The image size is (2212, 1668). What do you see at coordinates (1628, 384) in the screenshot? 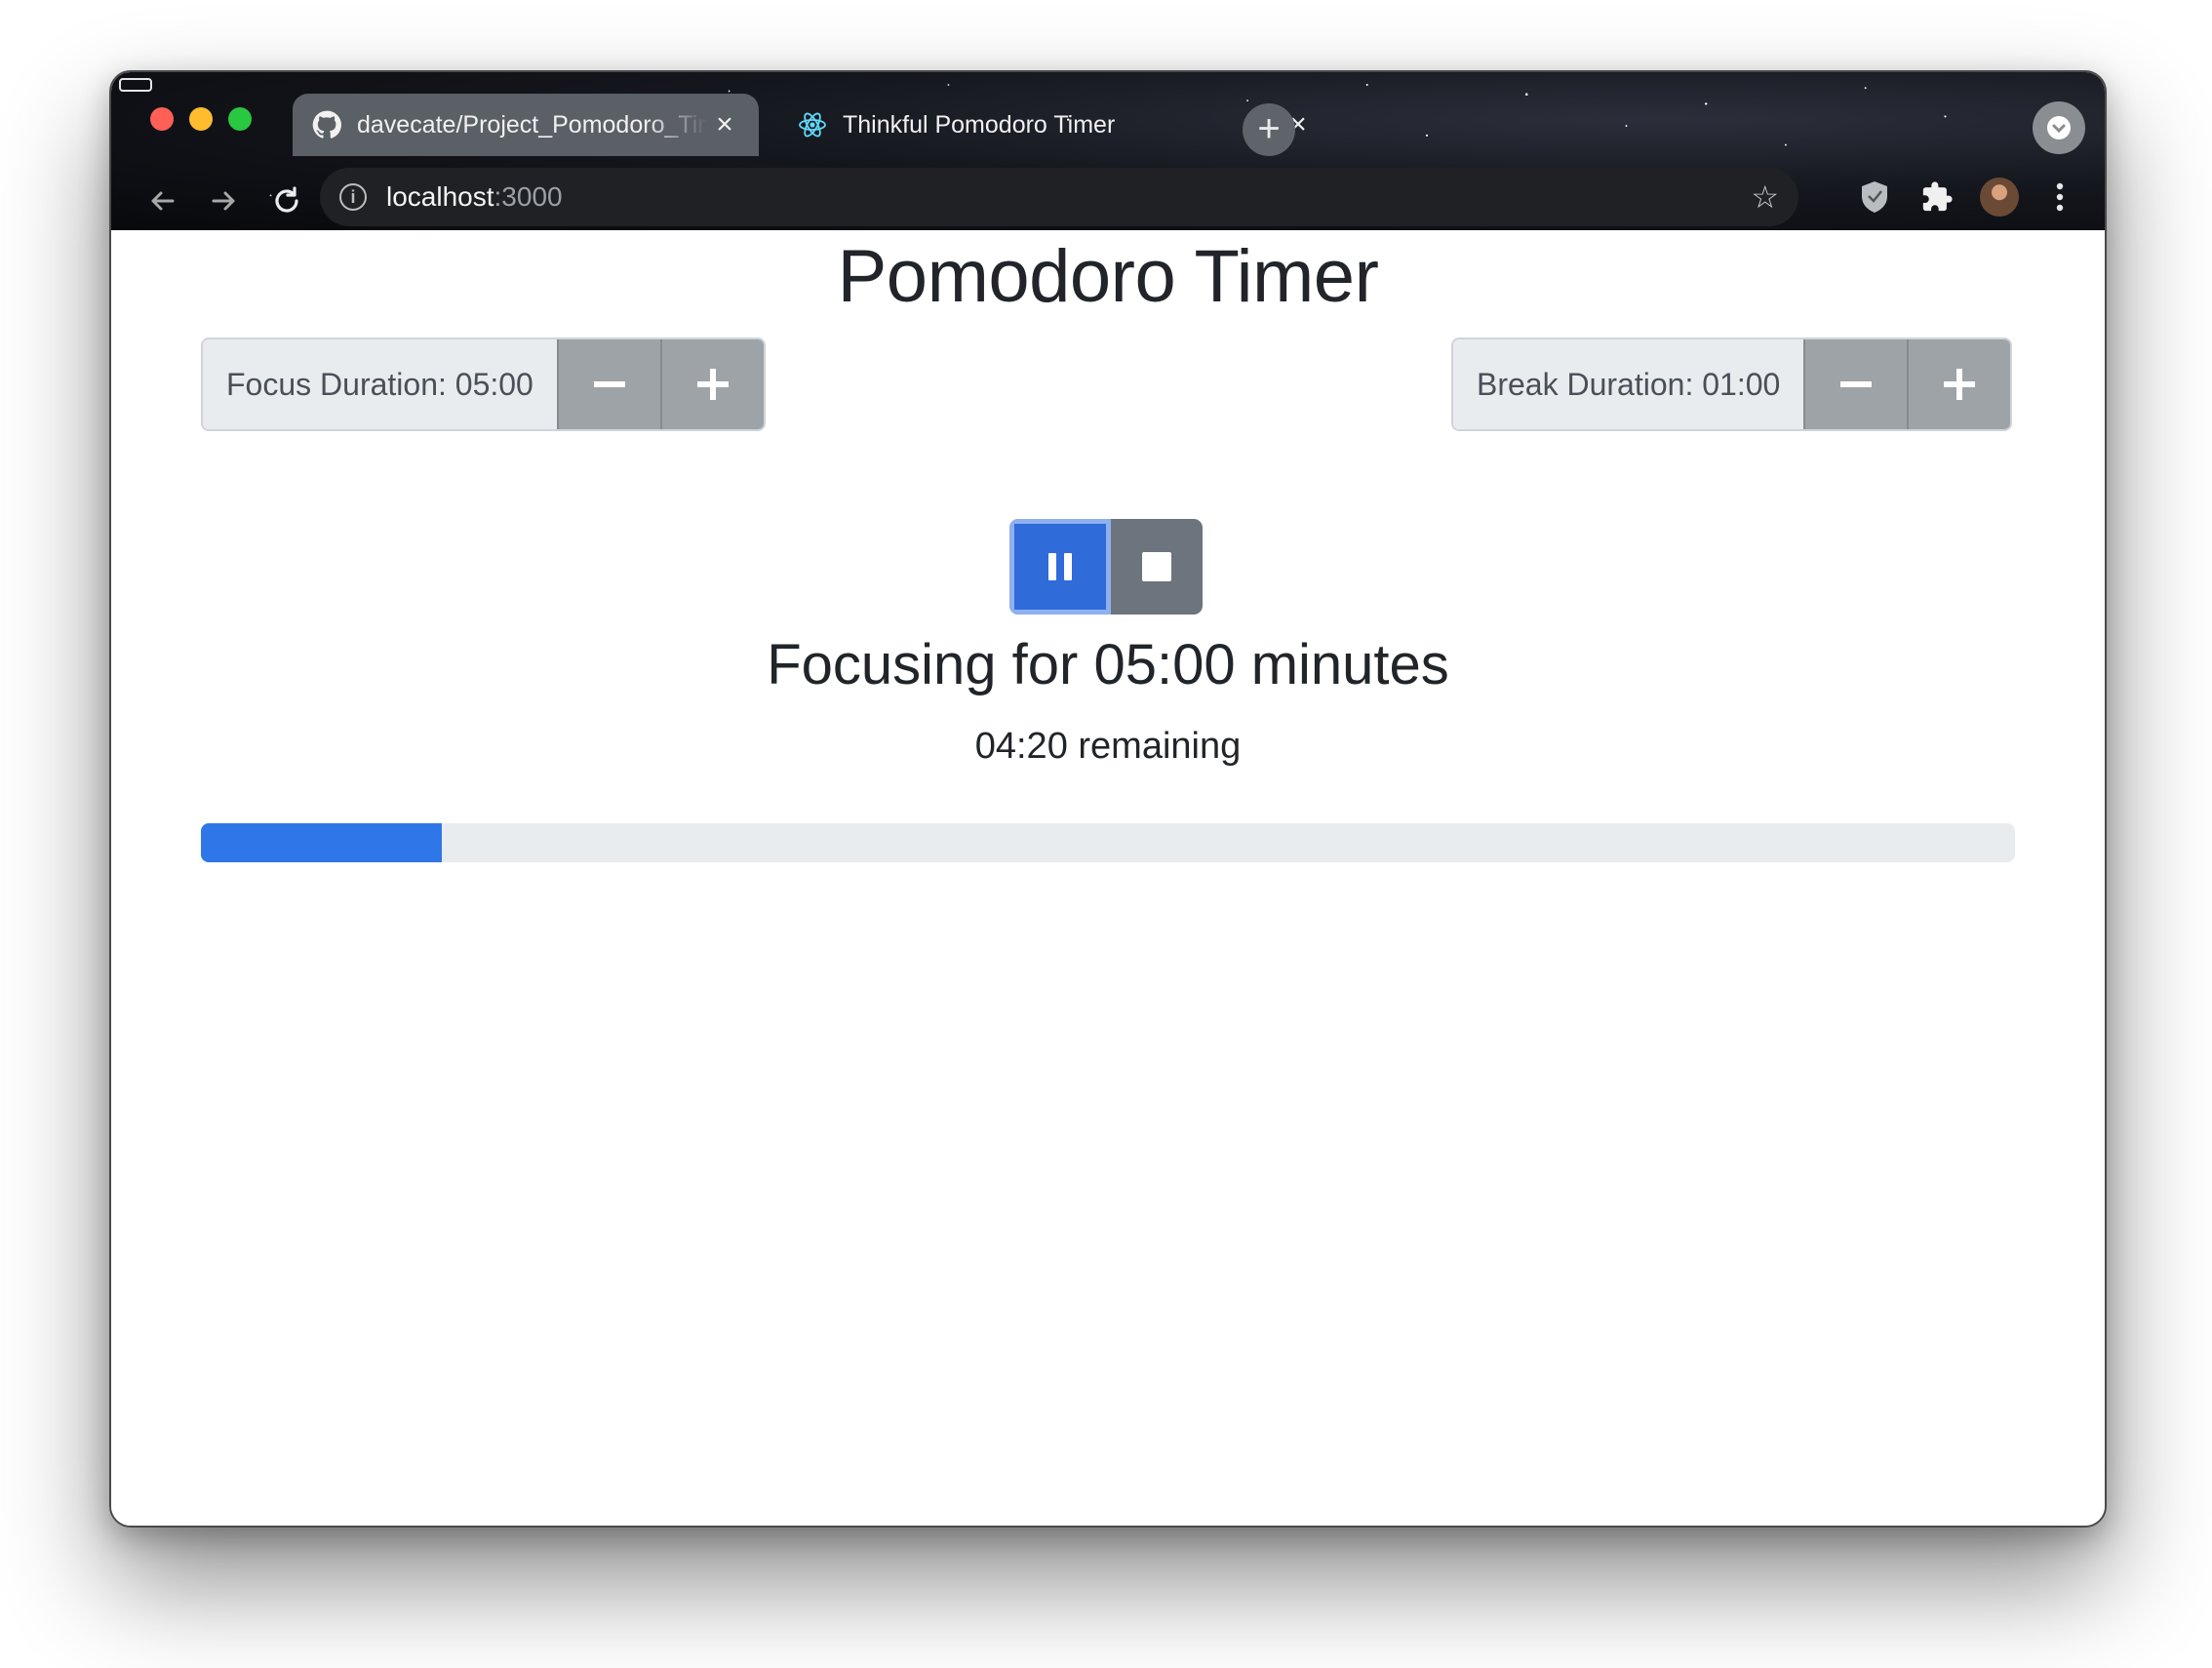
I see `break-duration-label: Break Duration: 01:00` at bounding box center [1628, 384].